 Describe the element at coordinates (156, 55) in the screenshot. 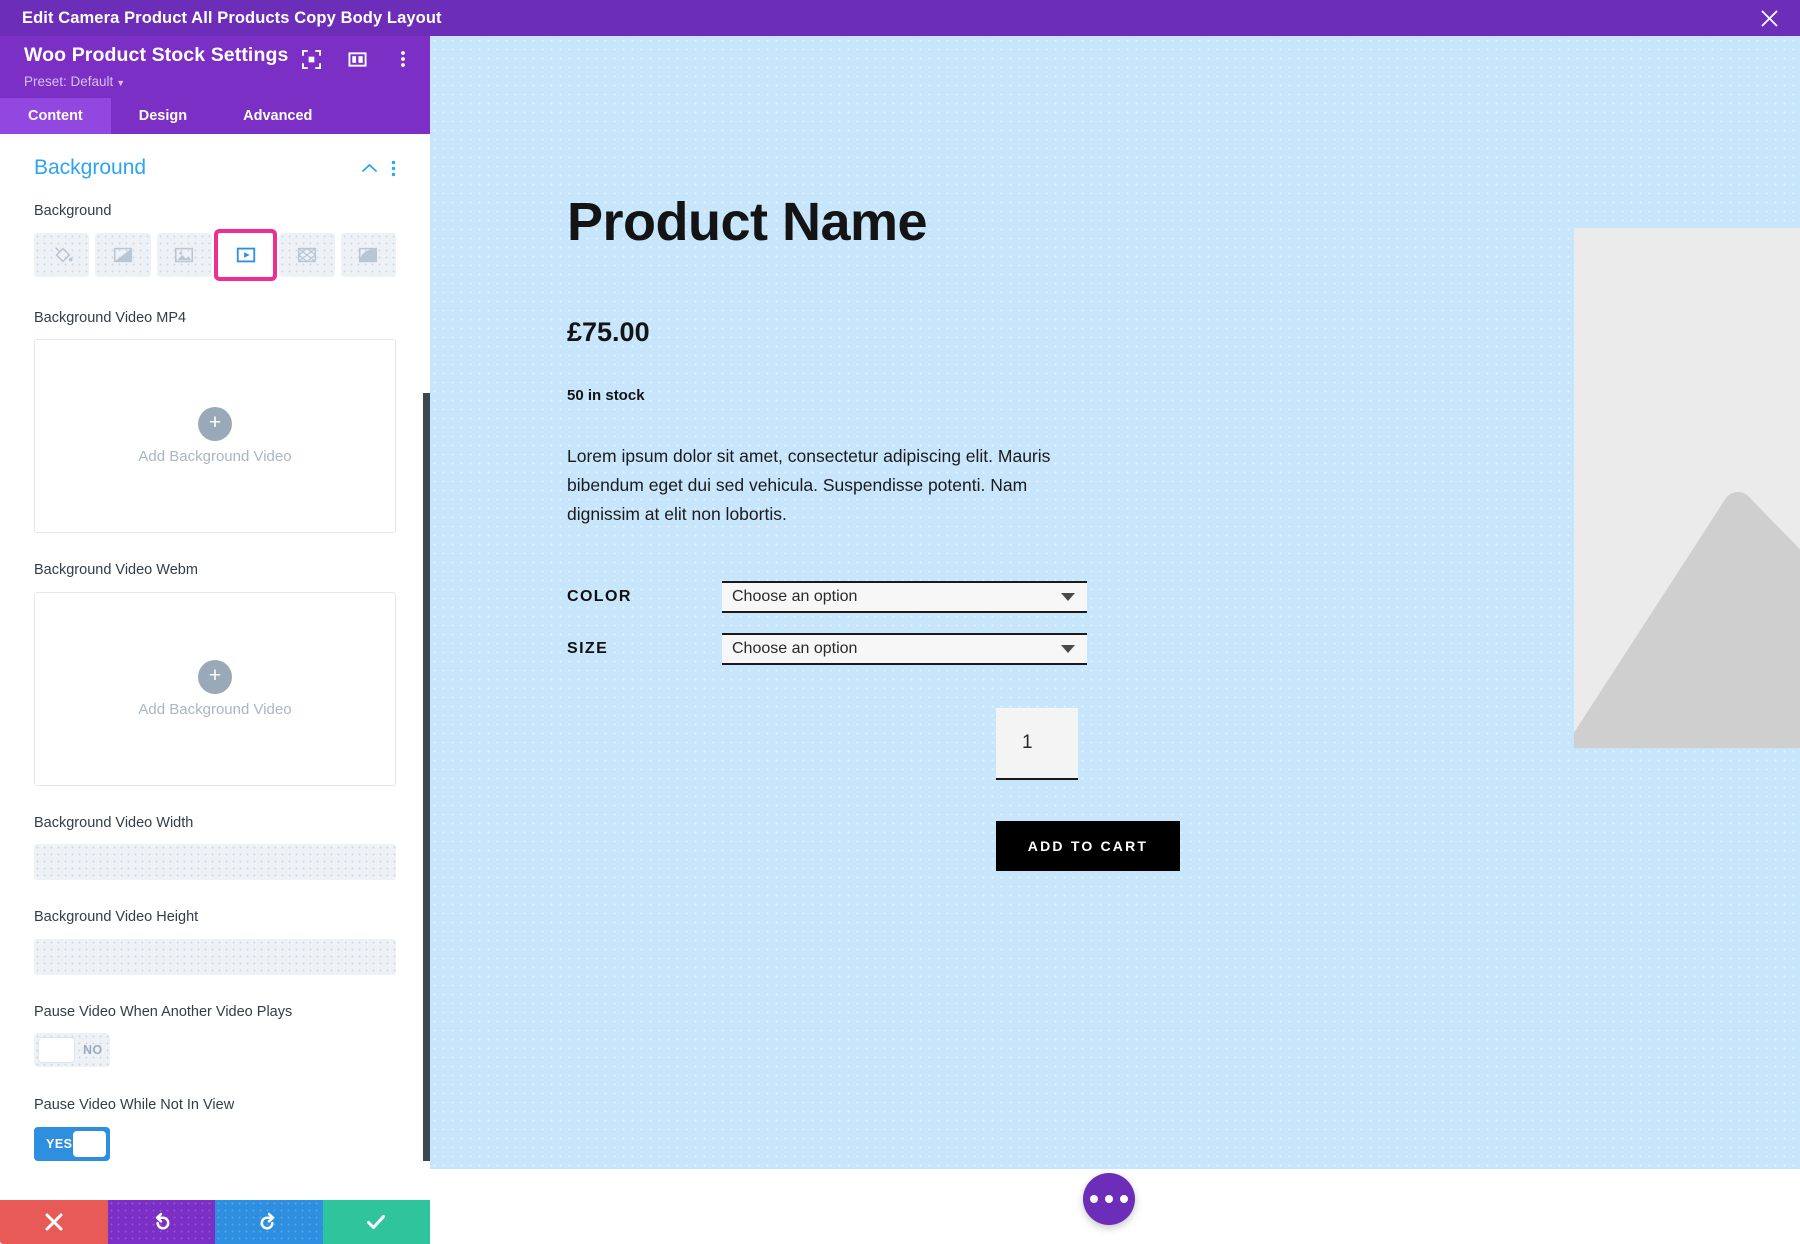

I see `module-title: Woo Product Stock Settings` at that location.